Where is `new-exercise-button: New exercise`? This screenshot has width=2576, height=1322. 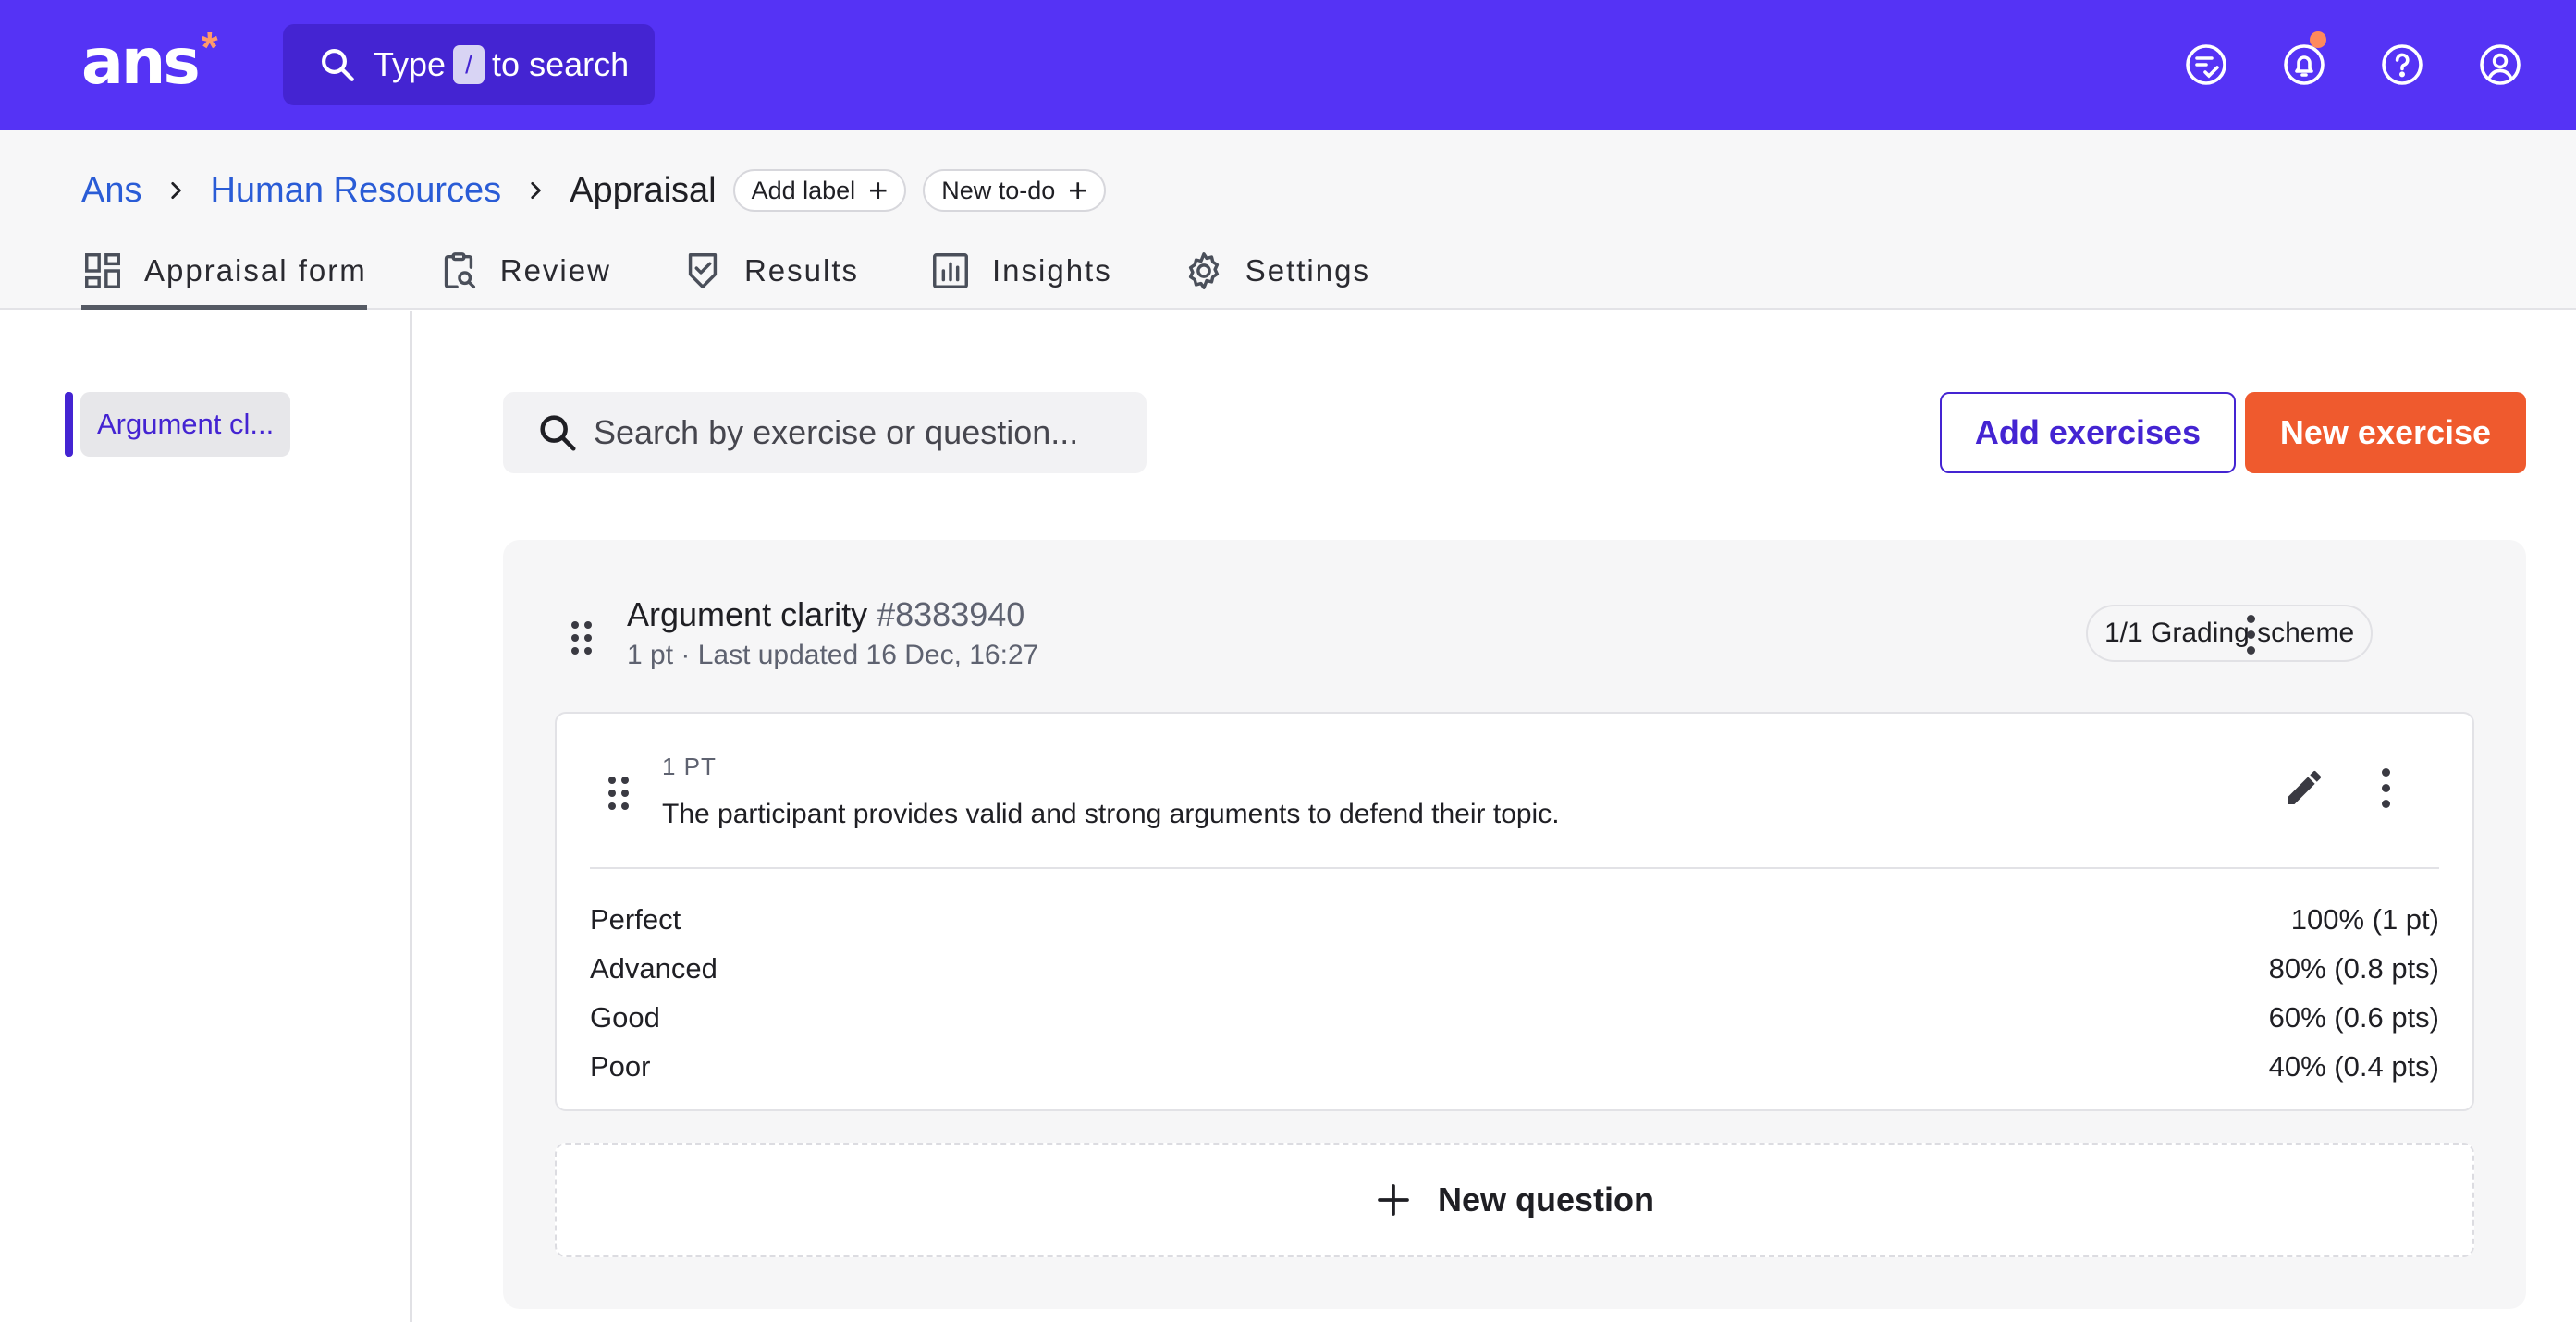 new-exercise-button: New exercise is located at coordinates (2385, 432).